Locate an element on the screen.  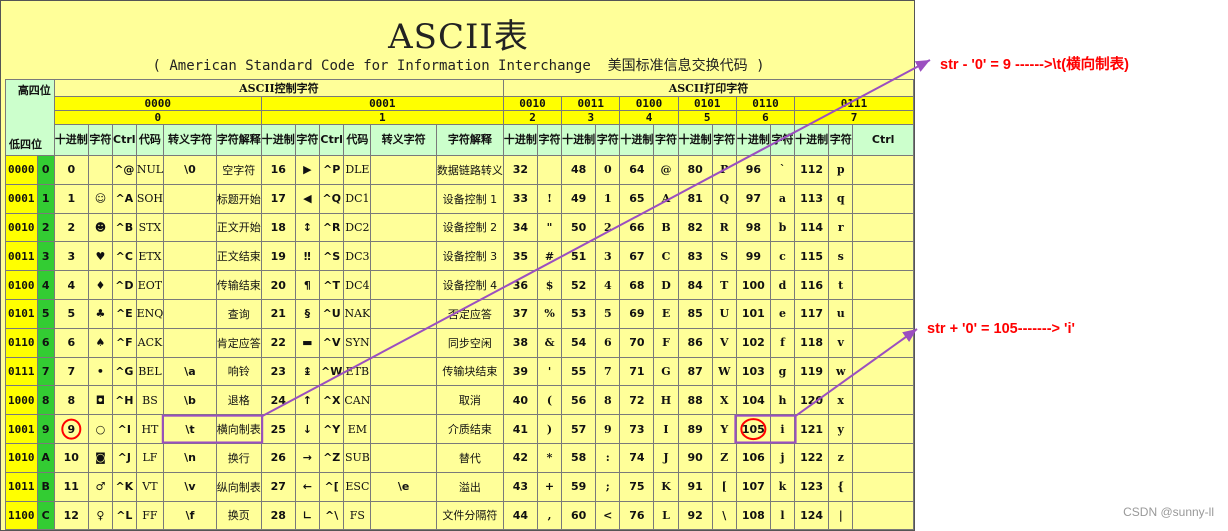
char-cell: ↑ is located at coordinates (307, 400).